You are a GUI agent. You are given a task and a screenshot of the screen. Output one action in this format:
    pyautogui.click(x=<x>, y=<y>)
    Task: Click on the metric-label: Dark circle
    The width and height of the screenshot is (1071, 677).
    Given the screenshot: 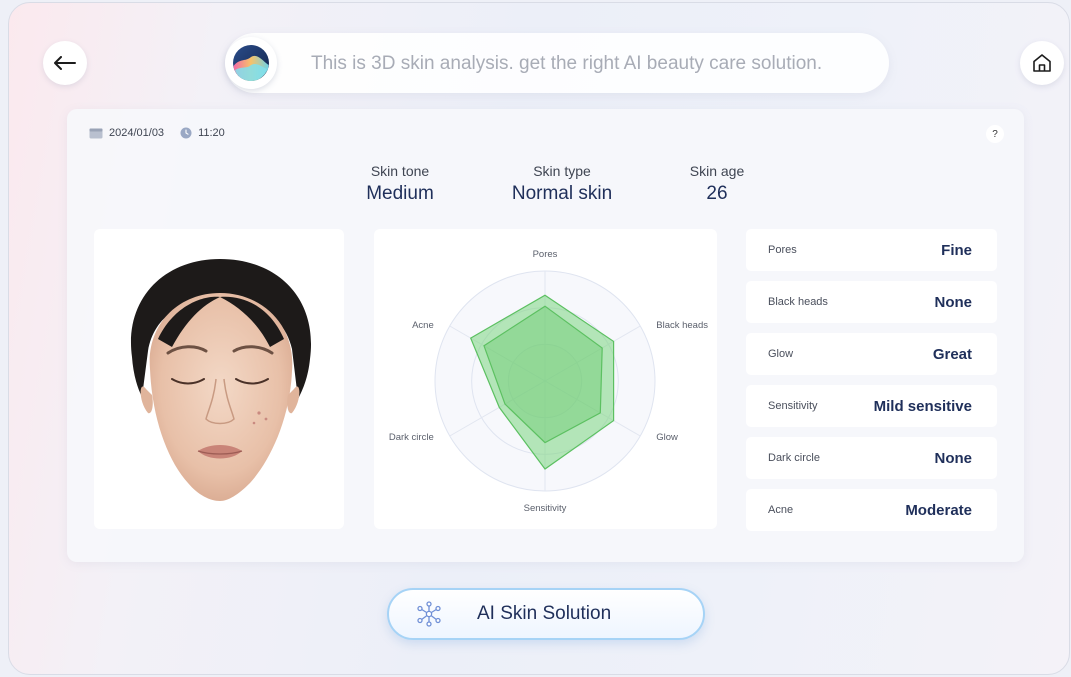 What is the action you would take?
    pyautogui.click(x=794, y=458)
    